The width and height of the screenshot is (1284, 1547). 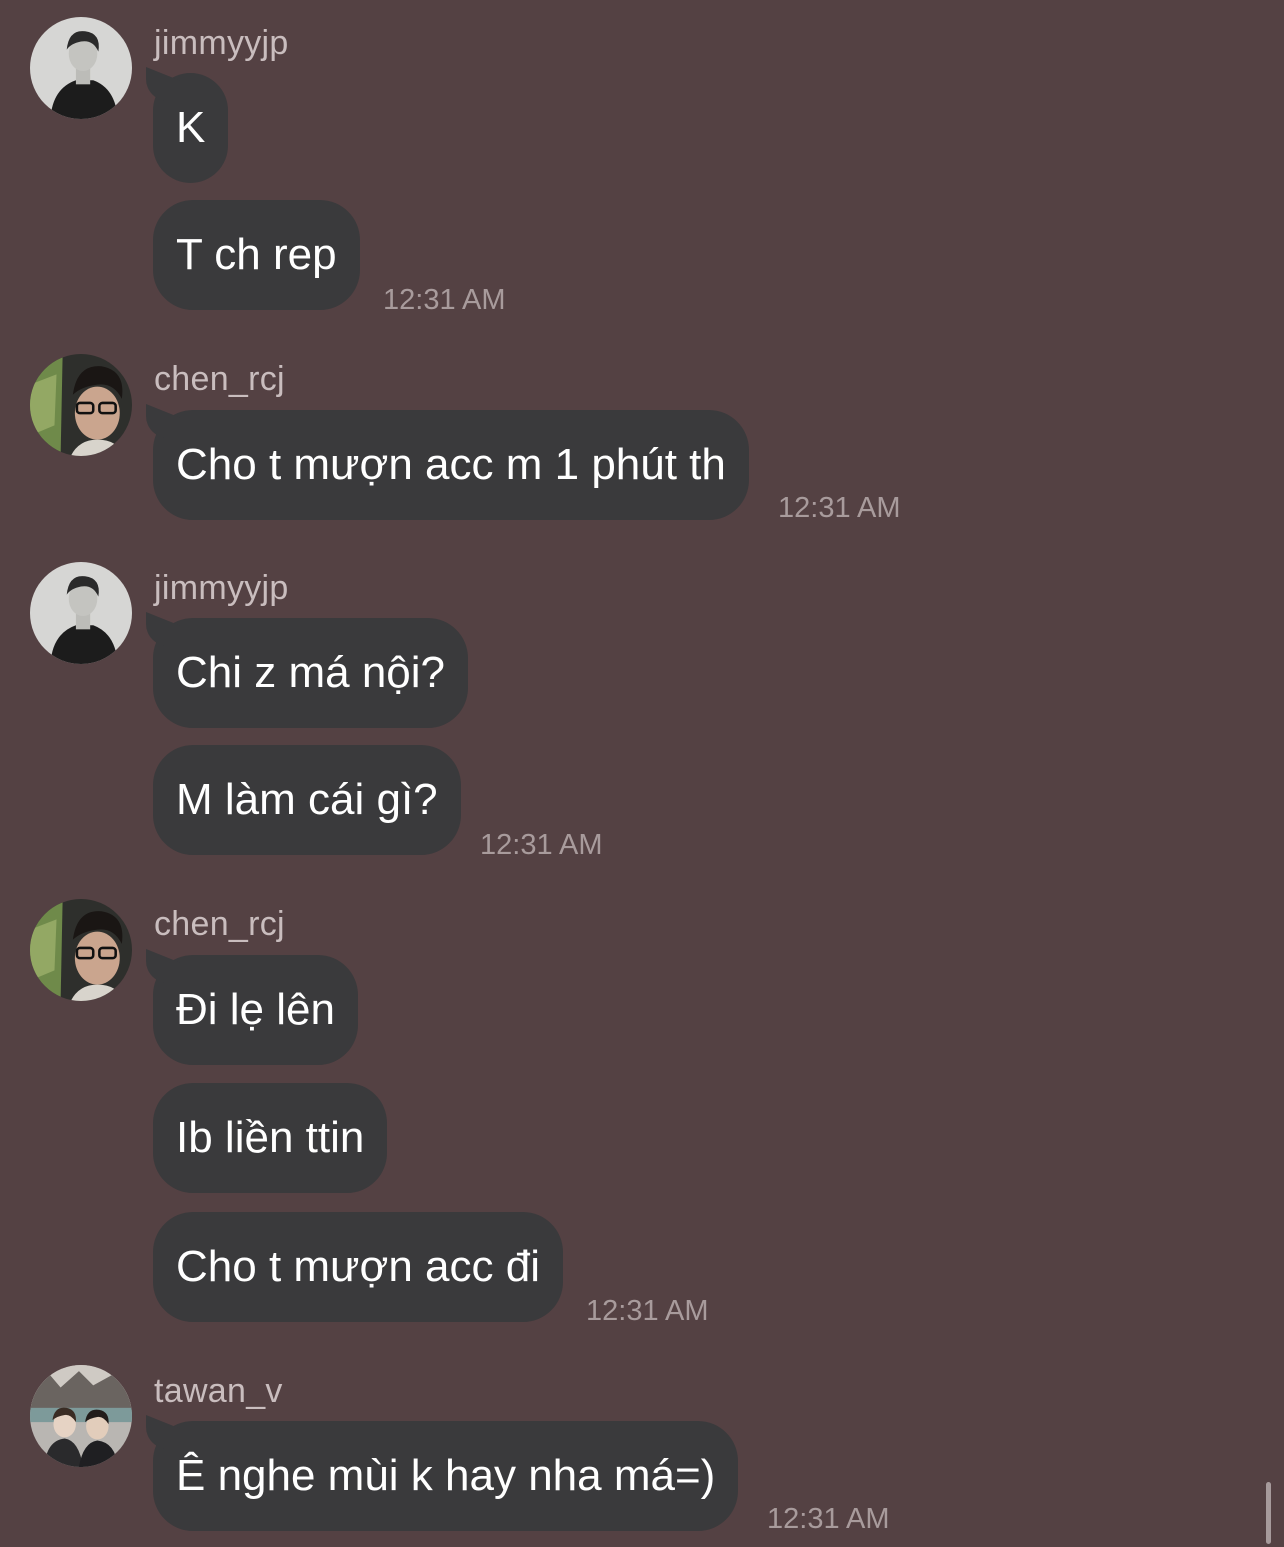 I want to click on message-bubble: M làm cái gì?, so click(x=307, y=800).